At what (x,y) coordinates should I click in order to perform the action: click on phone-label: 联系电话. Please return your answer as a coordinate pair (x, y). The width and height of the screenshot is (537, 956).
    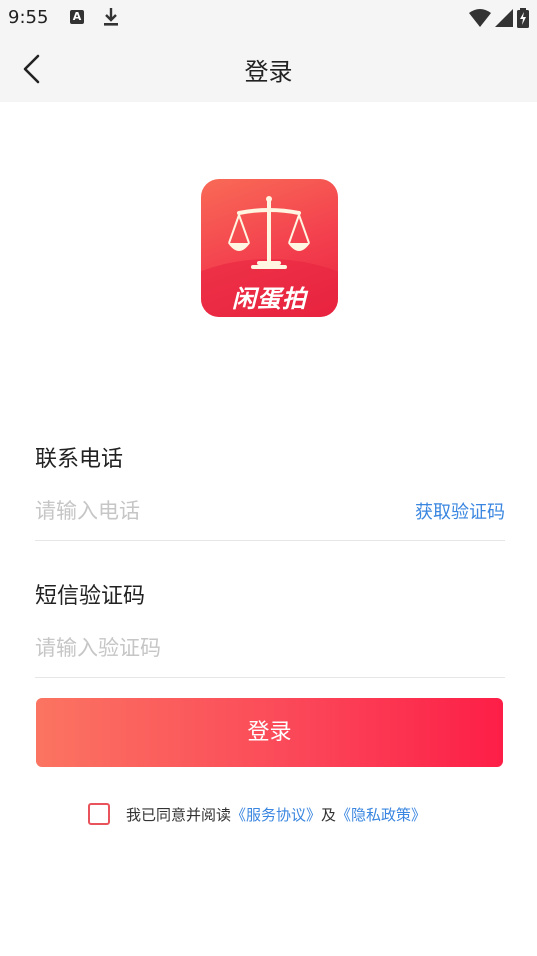
    Looking at the image, I should click on (79, 459).